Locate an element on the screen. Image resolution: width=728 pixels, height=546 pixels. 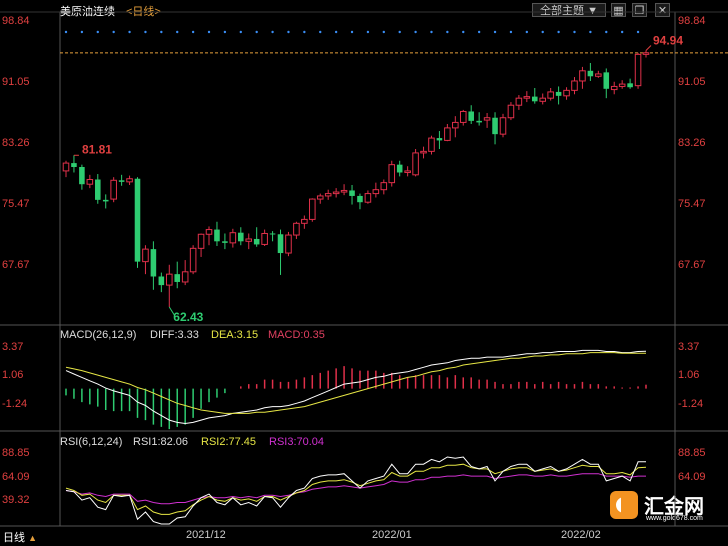
high-label: 81.81 is located at coordinates (97, 149).